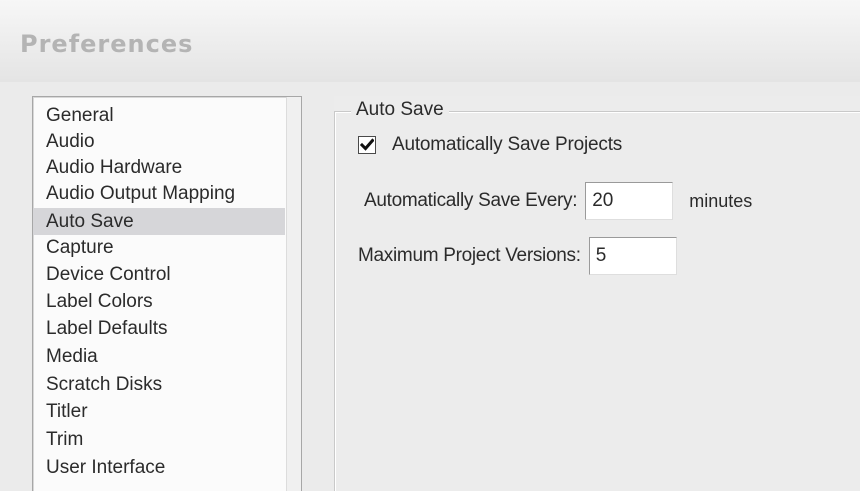 The image size is (860, 491). I want to click on category-item-device-control: Device Control, so click(159, 274).